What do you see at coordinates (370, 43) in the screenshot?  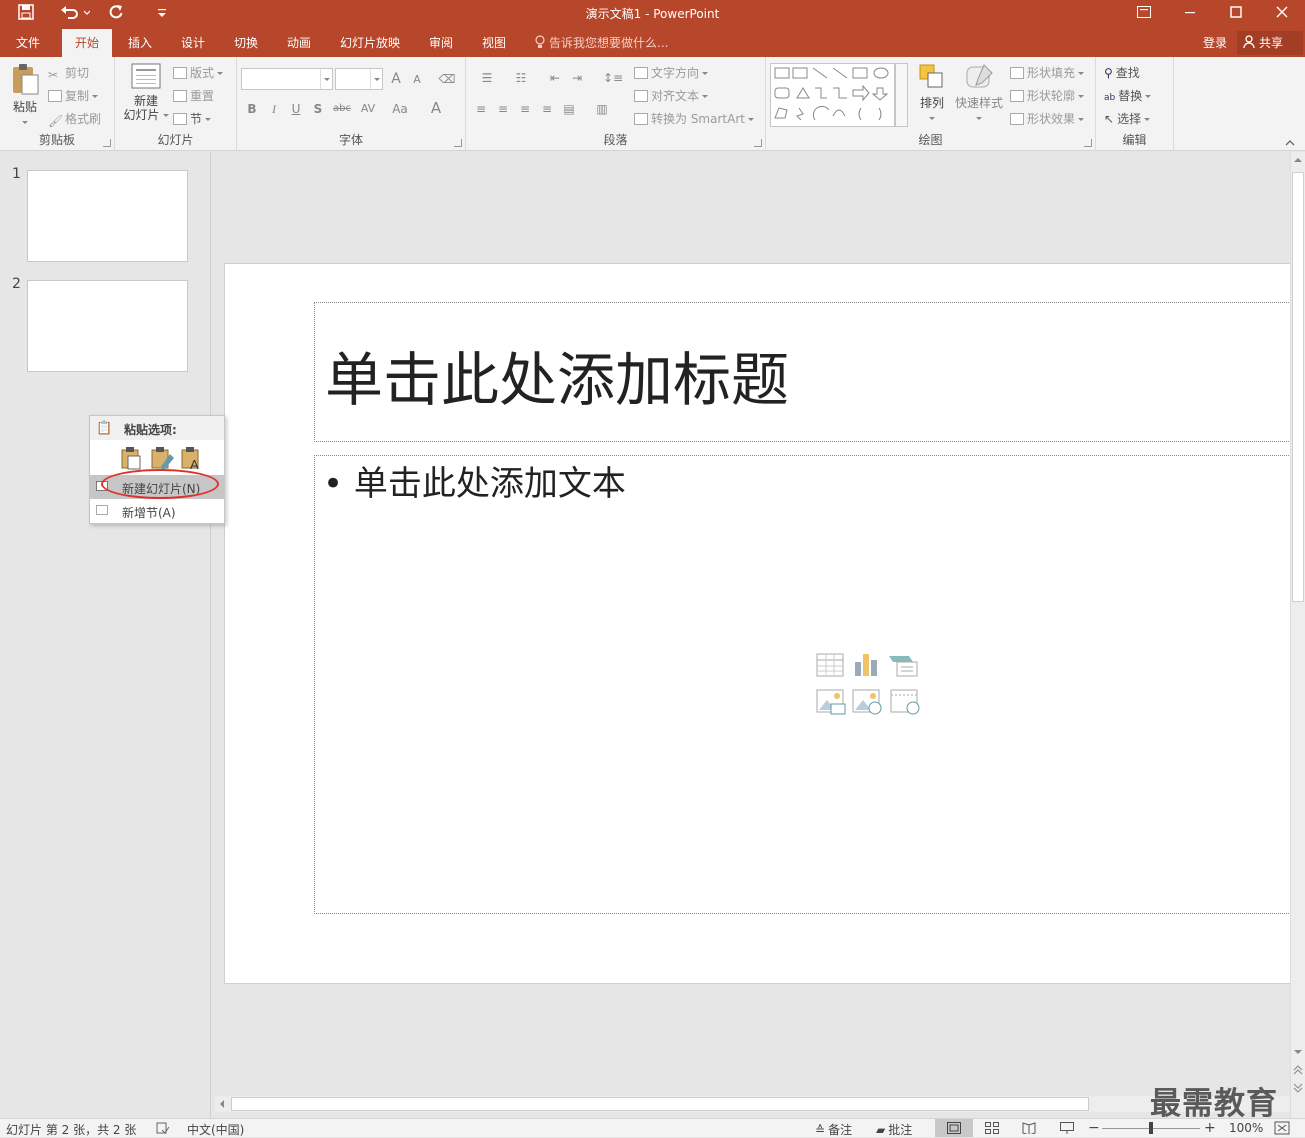 I see `tab-slideshow: 幻灯片放映` at bounding box center [370, 43].